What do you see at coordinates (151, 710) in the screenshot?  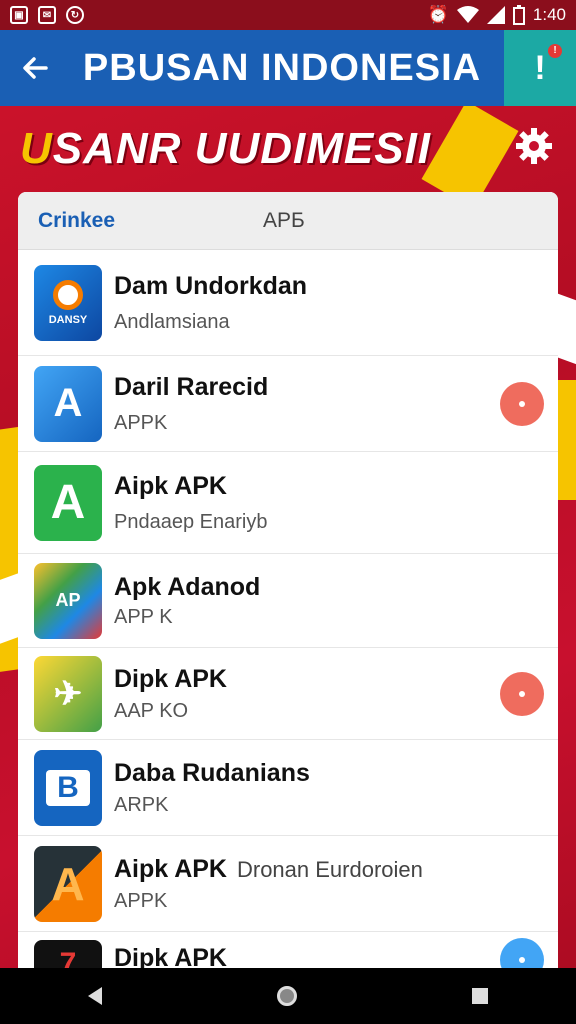 I see `app-subtitle: AAP KO` at bounding box center [151, 710].